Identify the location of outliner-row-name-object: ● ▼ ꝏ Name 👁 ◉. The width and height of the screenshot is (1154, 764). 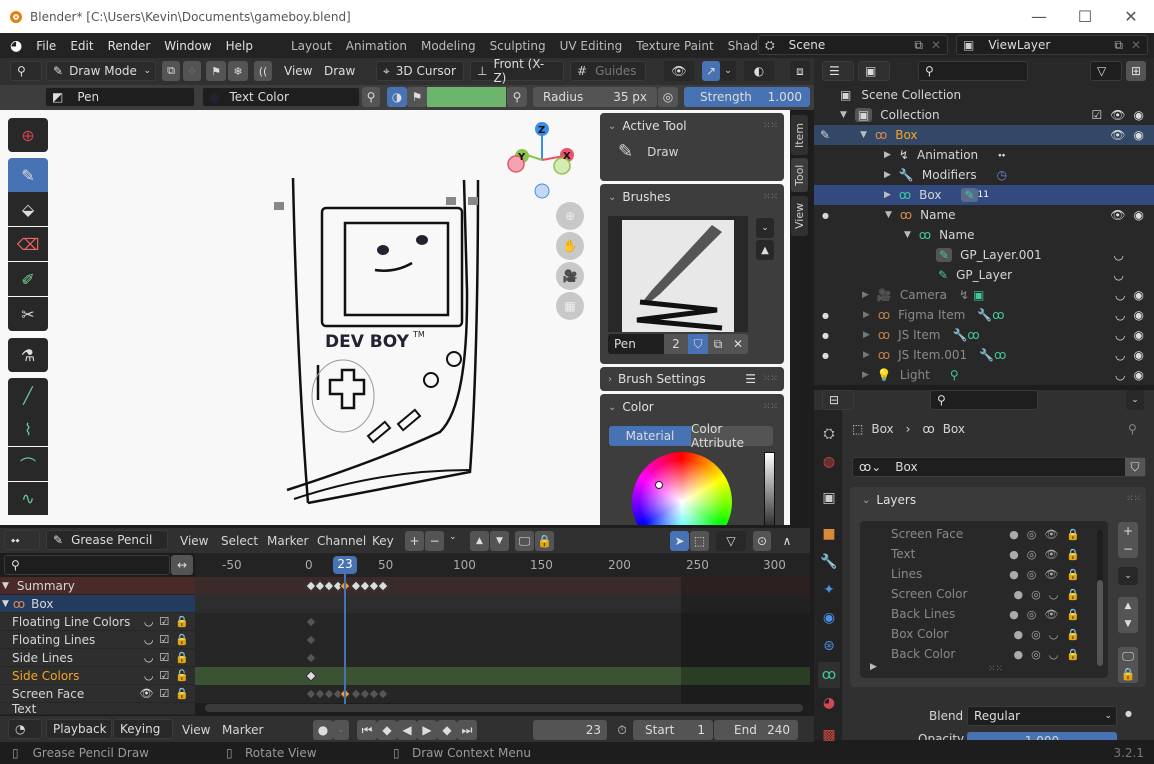
(984, 215).